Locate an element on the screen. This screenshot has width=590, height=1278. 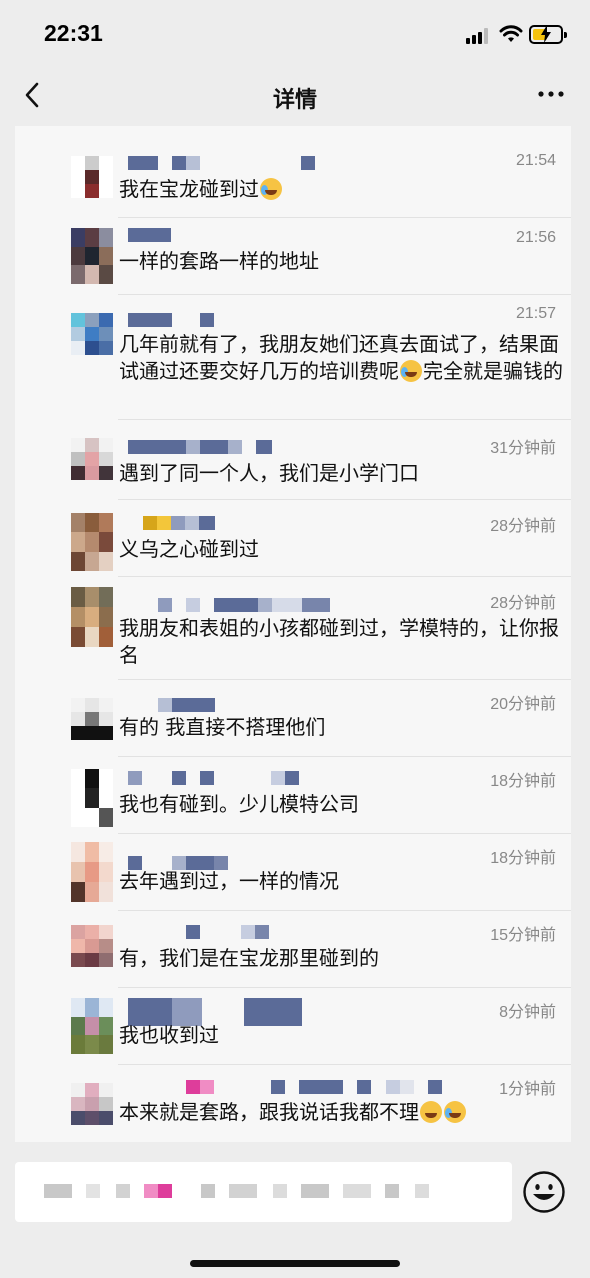
comment-item: 20分钟前 有的 我直接不搭理他们 is located at coordinates (293, 718).